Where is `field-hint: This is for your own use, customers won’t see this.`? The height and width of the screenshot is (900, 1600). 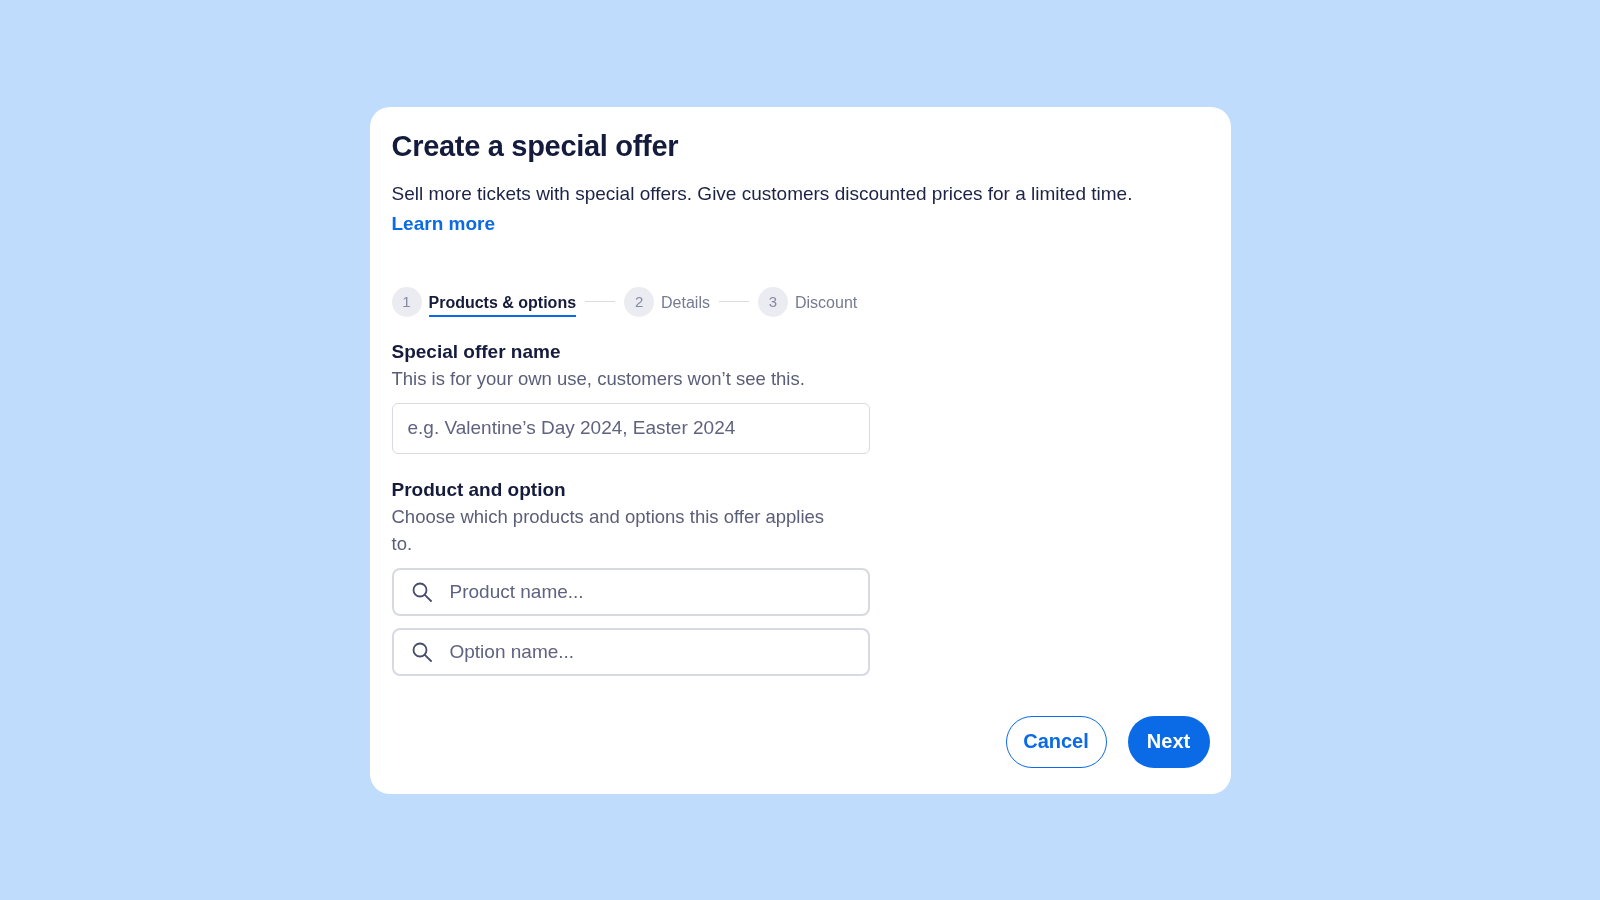 field-hint: This is for your own use, customers won’t see this. is located at coordinates (598, 378).